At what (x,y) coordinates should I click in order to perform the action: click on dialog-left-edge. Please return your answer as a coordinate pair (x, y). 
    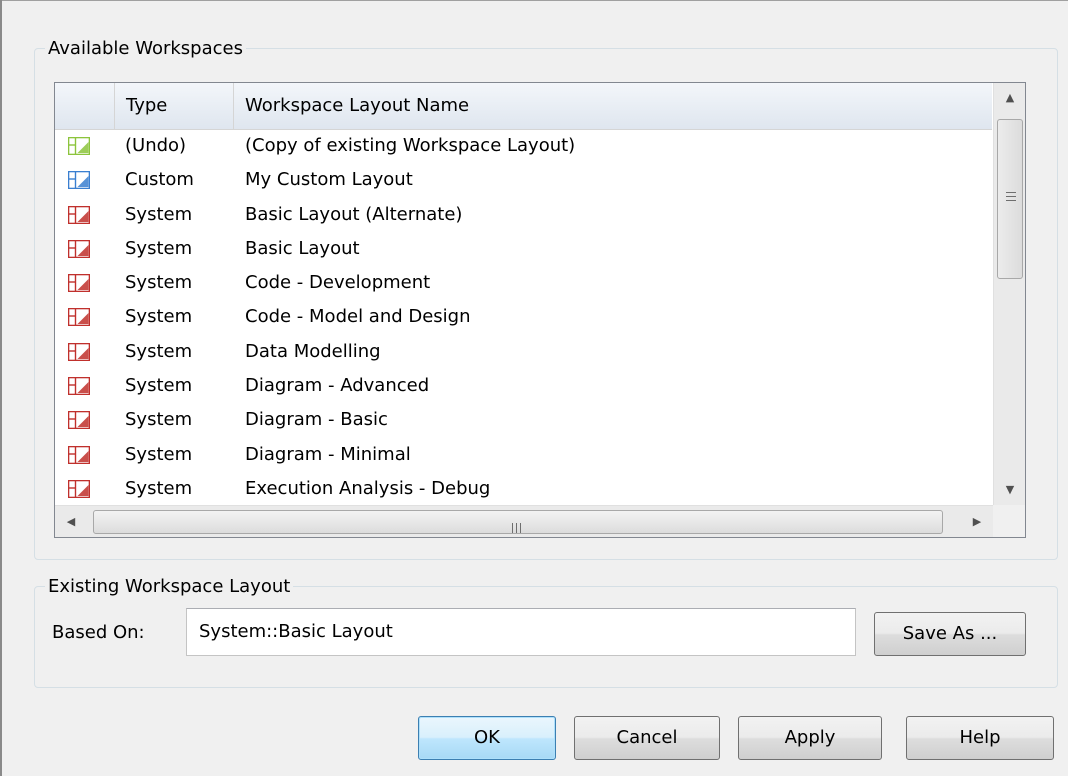
    Looking at the image, I should click on (1, 388).